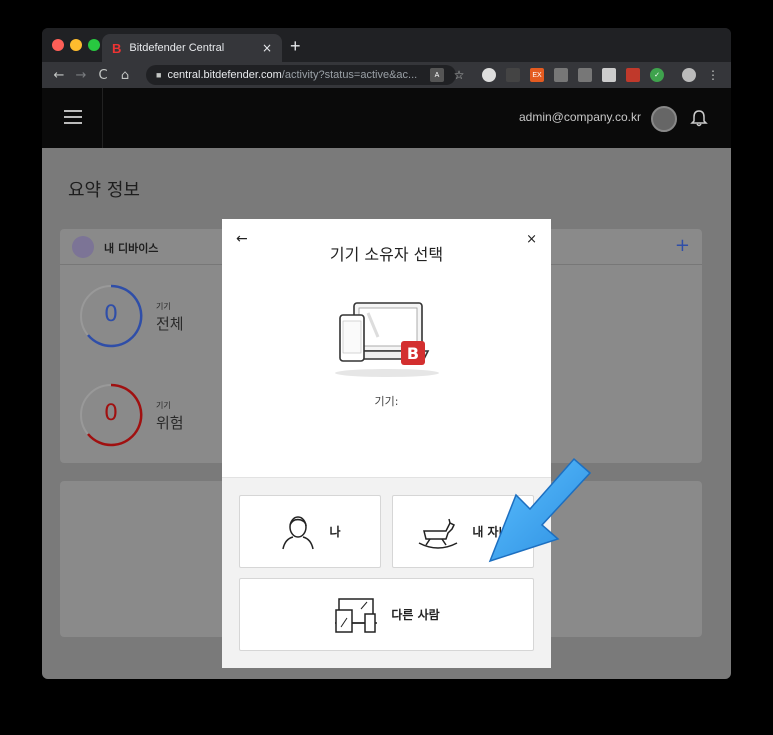 The image size is (773, 735). Describe the element at coordinates (386, 401) in the screenshot. I see `device-name-label: 기기:` at that location.